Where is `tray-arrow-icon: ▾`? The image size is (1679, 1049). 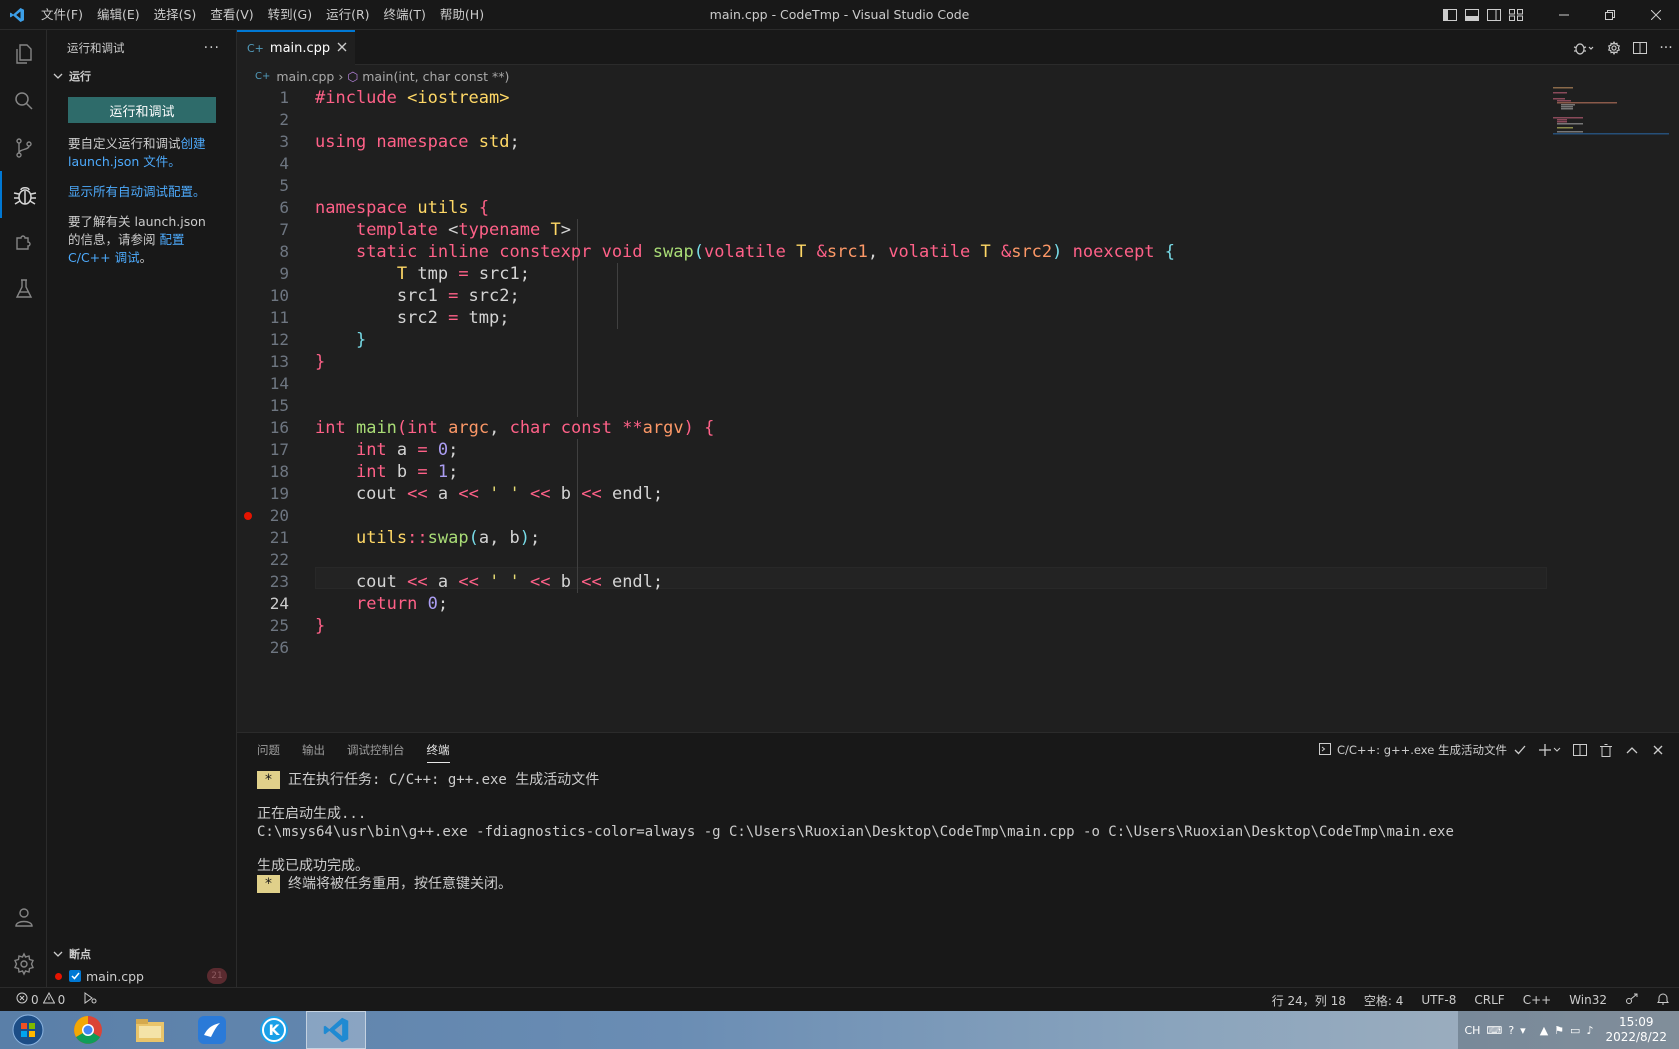 tray-arrow-icon: ▾ is located at coordinates (1523, 1030).